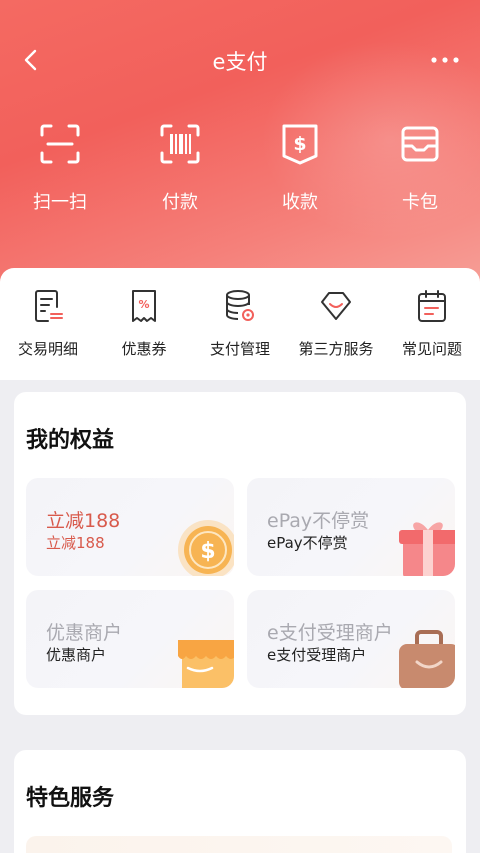  What do you see at coordinates (76, 655) in the screenshot?
I see `tile-subtitle: 优惠商户` at bounding box center [76, 655].